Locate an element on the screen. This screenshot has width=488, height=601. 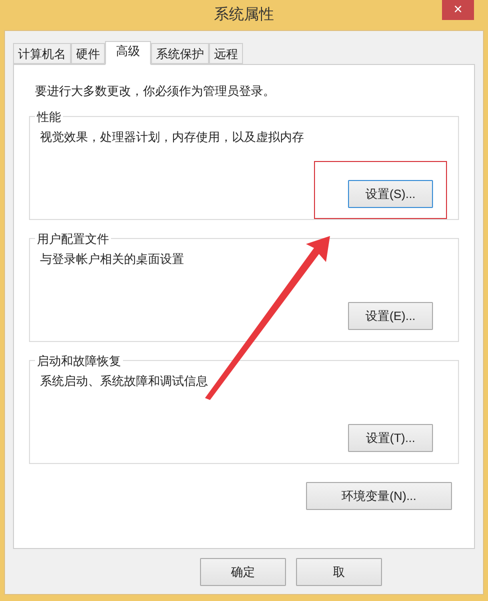
tab: 计算机名 is located at coordinates (42, 53).